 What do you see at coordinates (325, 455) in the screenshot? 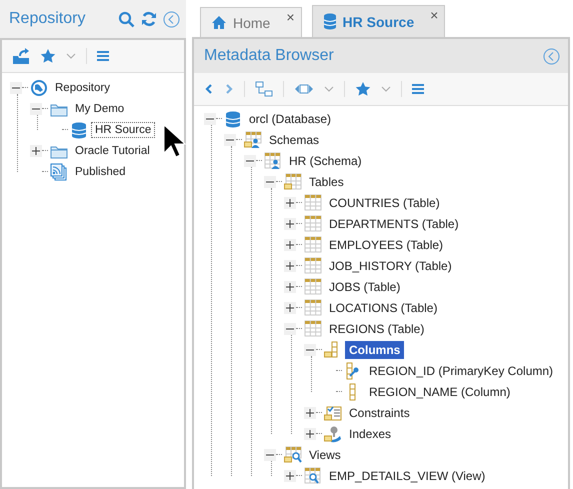
I see `tree-item: Views` at bounding box center [325, 455].